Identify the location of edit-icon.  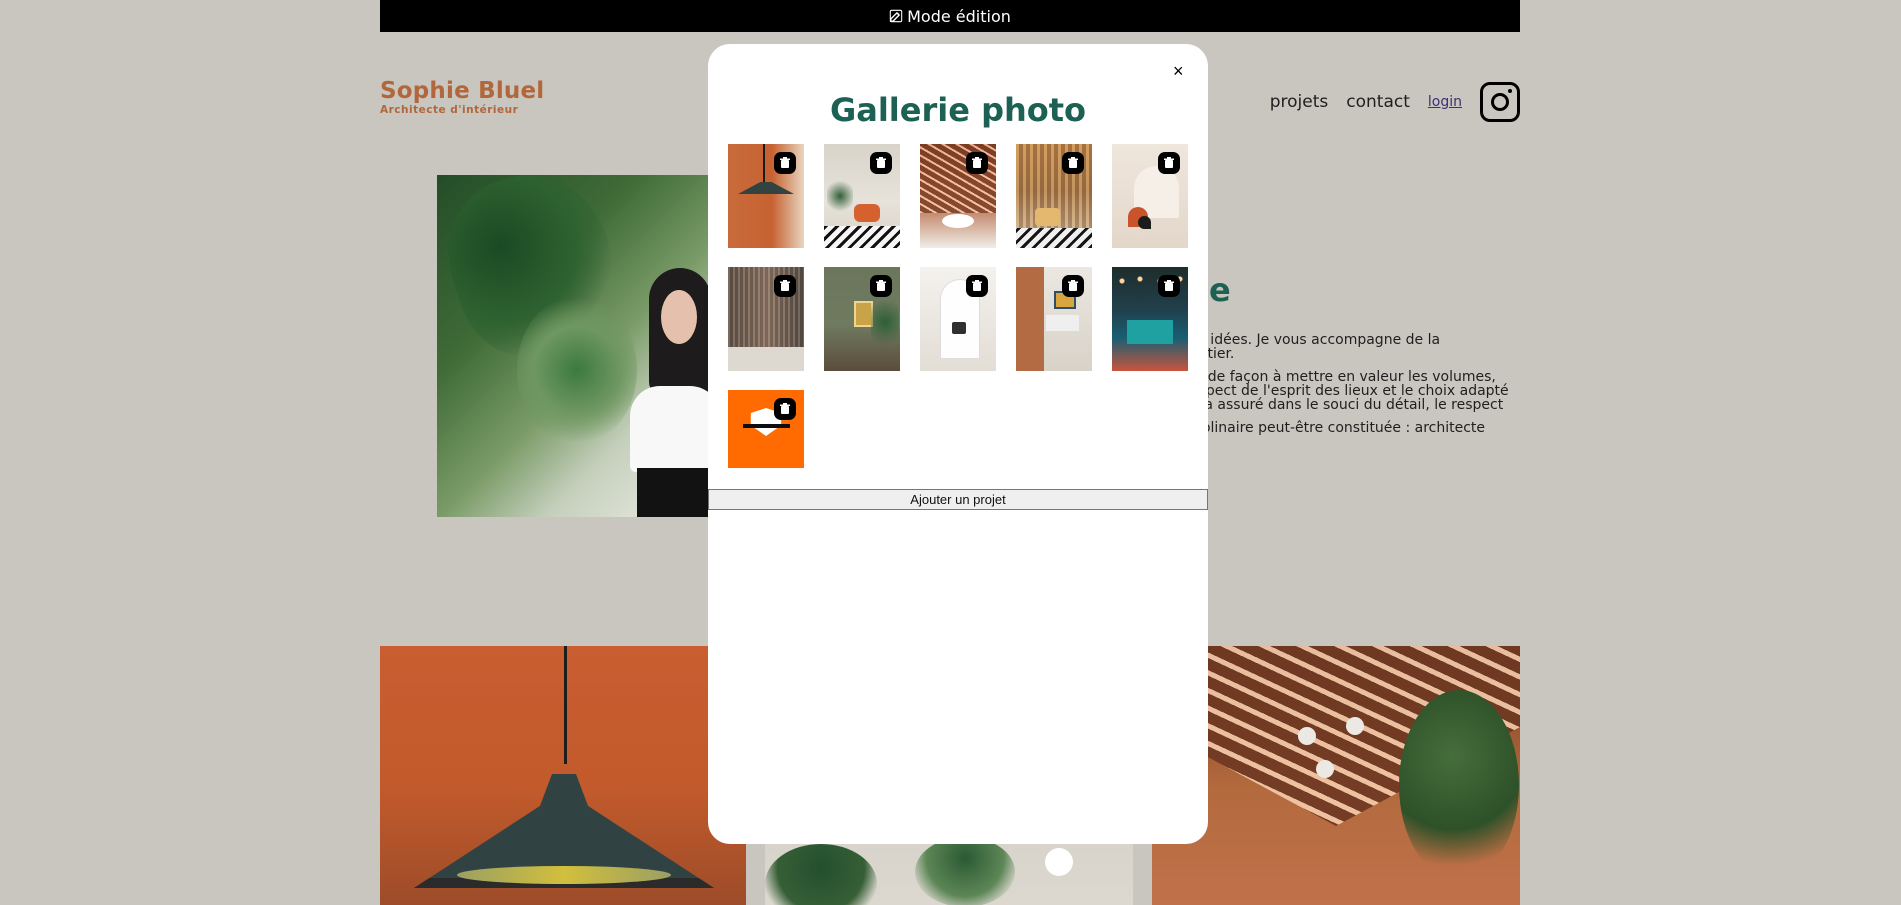
(896, 16).